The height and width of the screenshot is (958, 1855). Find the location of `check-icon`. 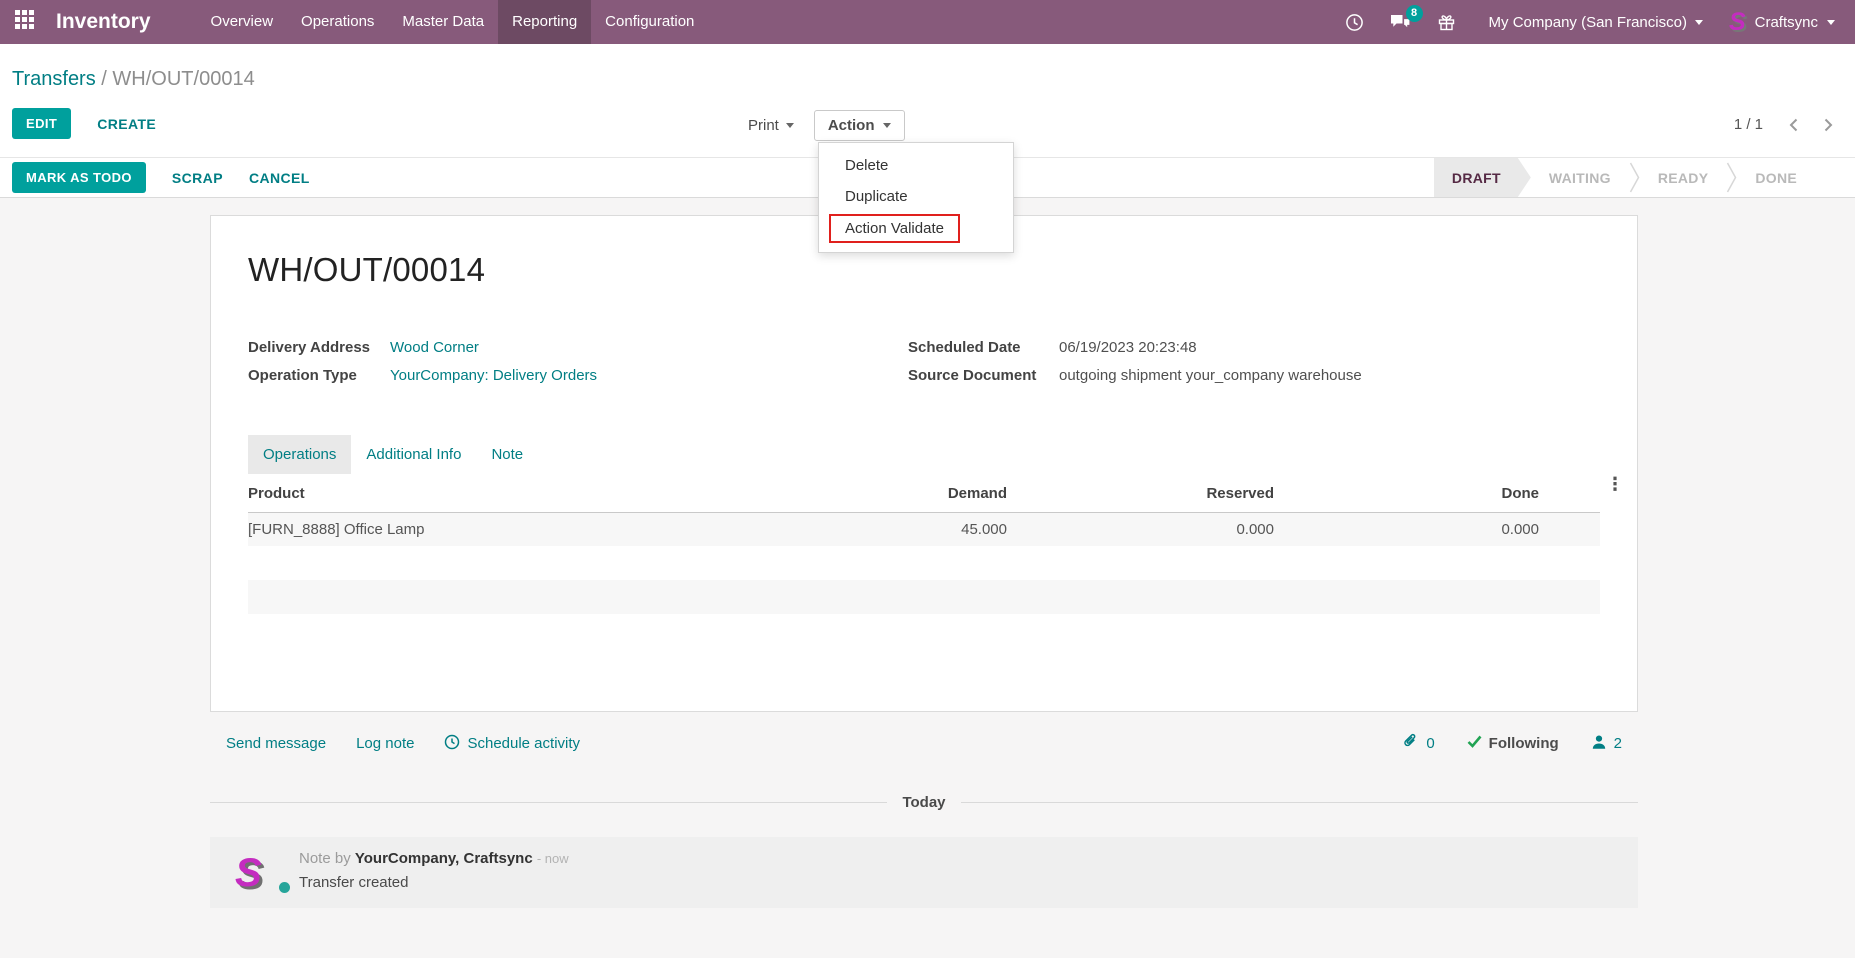

check-icon is located at coordinates (1474, 743).